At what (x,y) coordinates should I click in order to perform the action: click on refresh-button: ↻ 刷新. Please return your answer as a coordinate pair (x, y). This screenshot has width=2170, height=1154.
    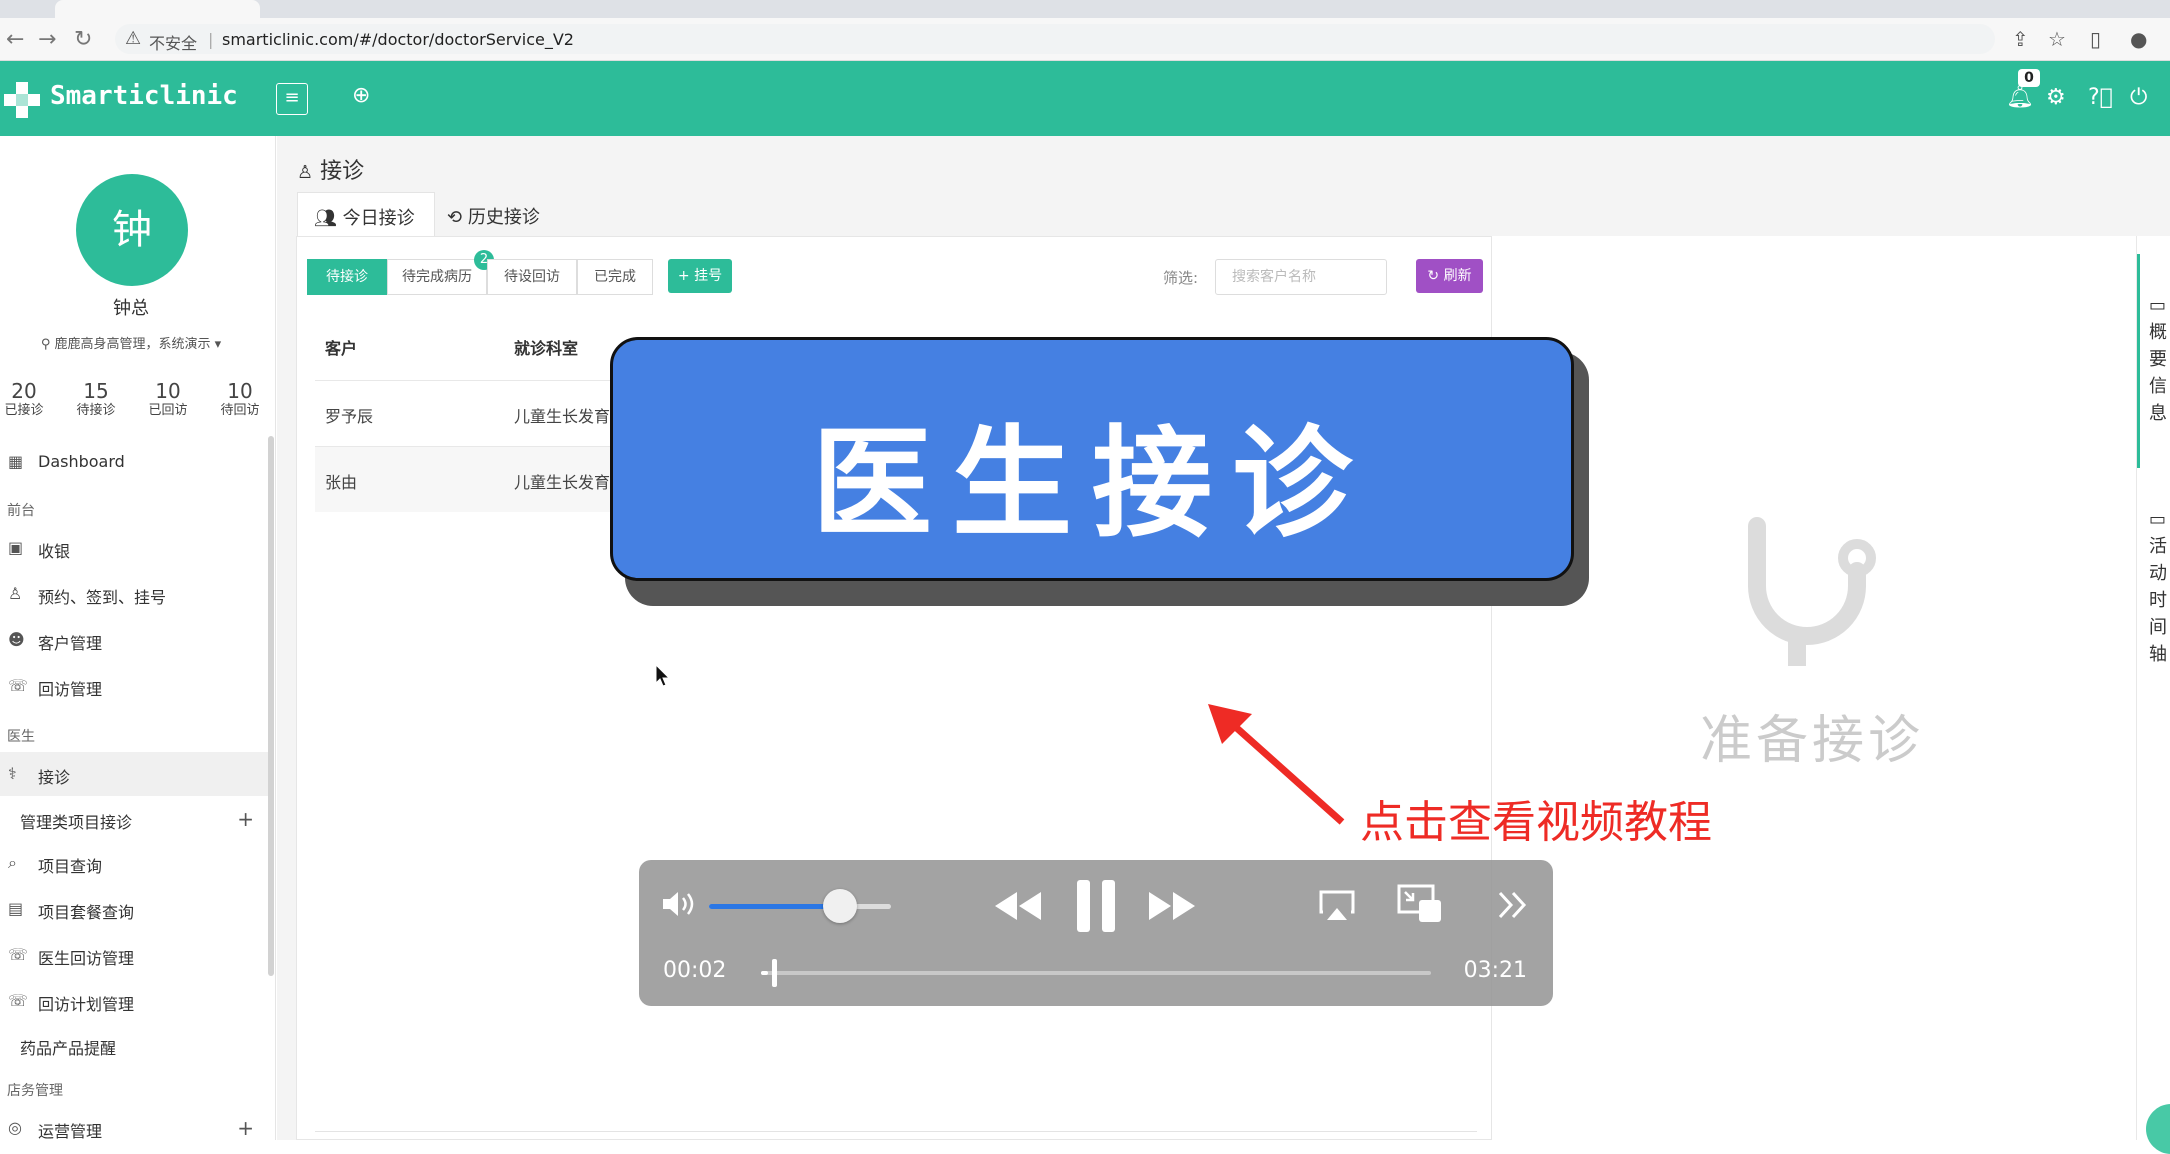
    Looking at the image, I should click on (1449, 276).